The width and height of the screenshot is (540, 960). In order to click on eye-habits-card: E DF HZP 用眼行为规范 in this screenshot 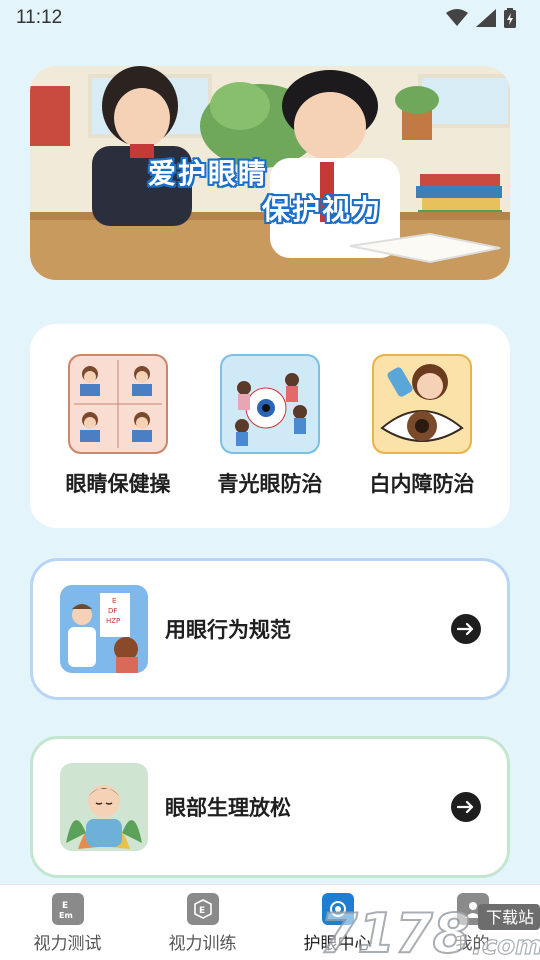, I will do `click(270, 629)`.